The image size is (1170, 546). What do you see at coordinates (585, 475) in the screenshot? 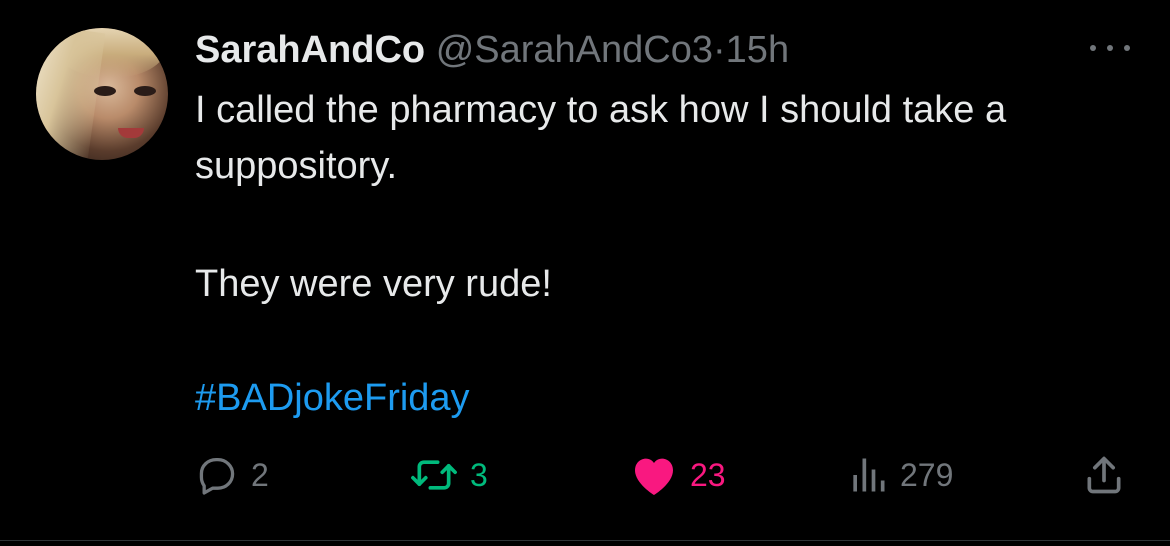
I see `action-bar: 2 3 23 279` at bounding box center [585, 475].